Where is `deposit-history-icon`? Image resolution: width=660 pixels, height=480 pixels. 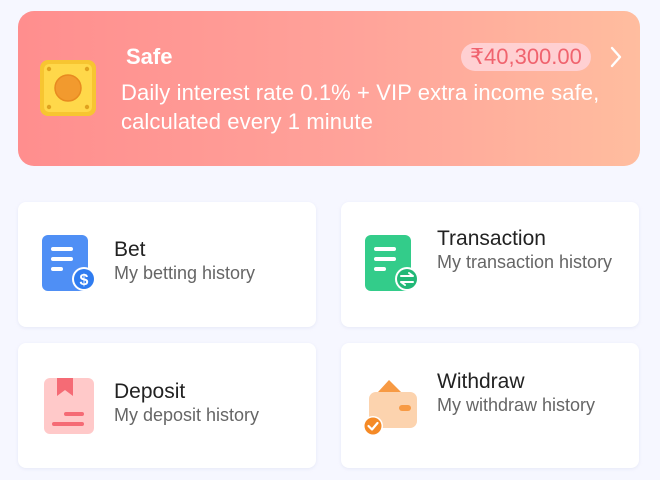
deposit-history-icon is located at coordinates (69, 406).